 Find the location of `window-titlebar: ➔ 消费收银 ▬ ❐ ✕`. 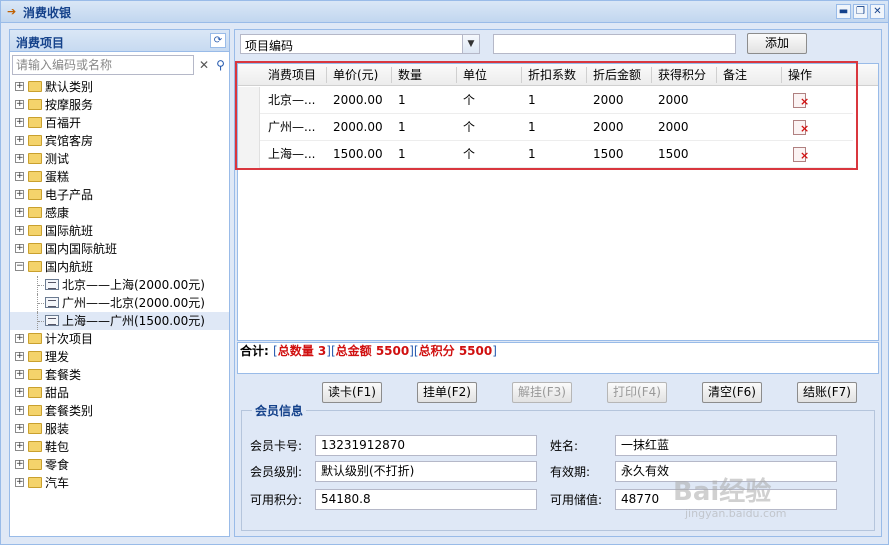

window-titlebar: ➔ 消费收银 ▬ ❐ ✕ is located at coordinates (444, 12).